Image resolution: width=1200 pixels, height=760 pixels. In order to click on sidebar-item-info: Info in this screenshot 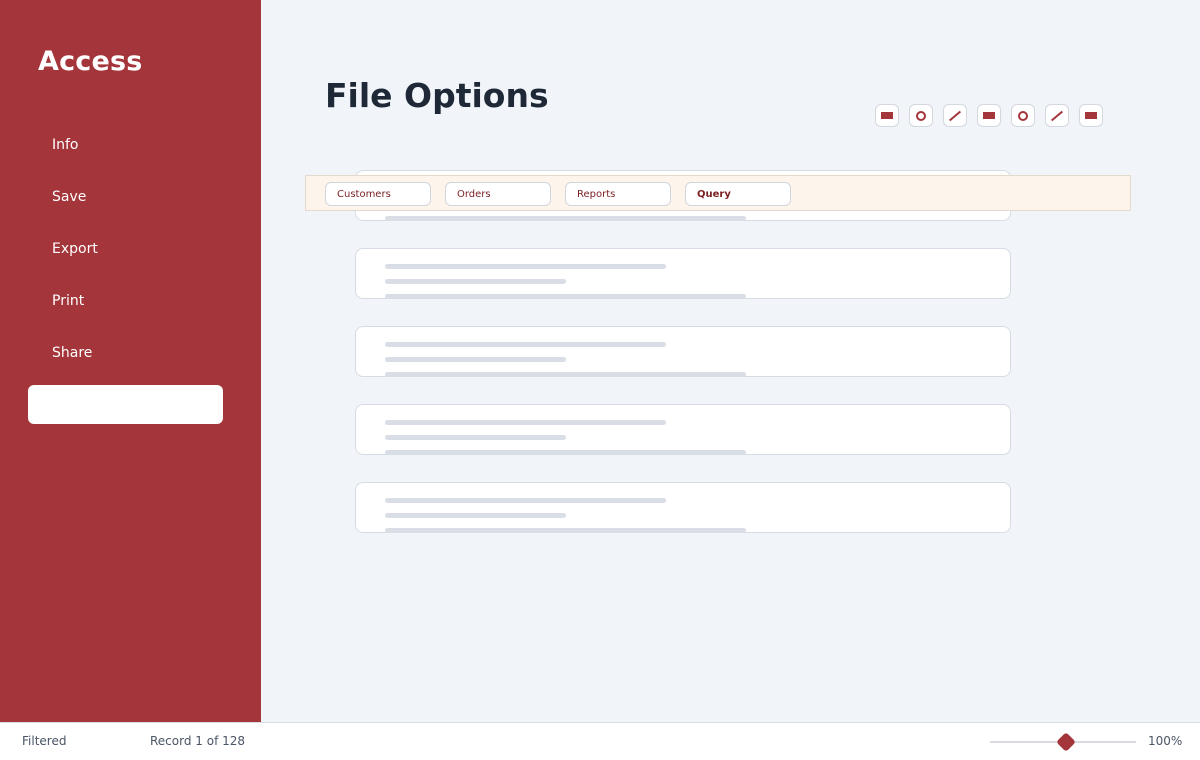, I will do `click(65, 145)`.